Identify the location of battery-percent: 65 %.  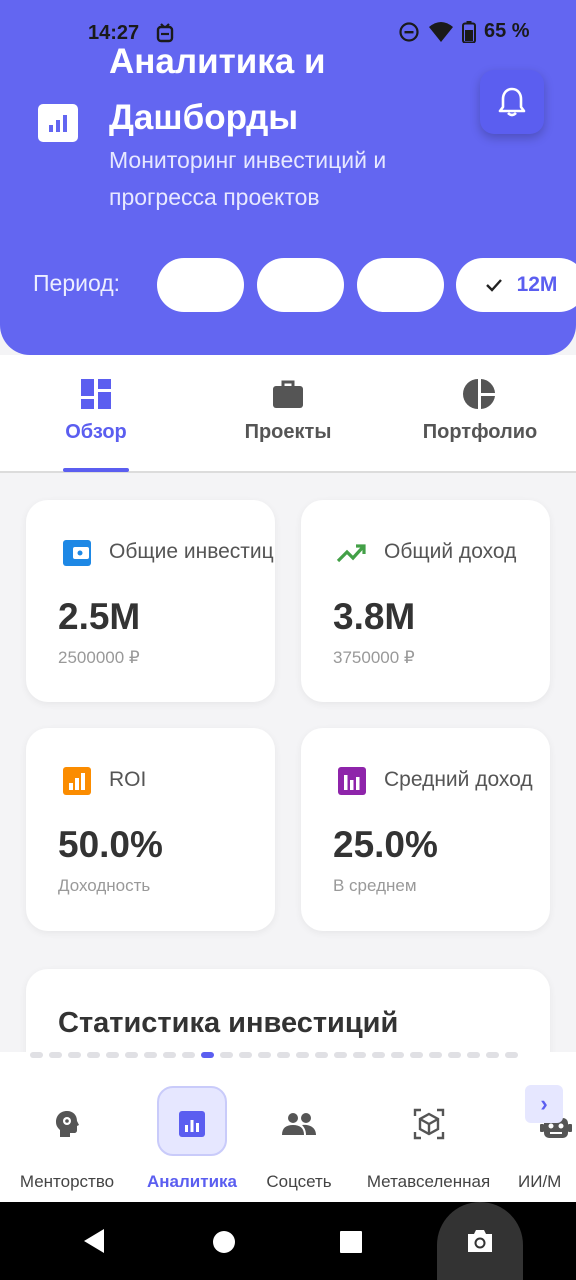
(507, 31).